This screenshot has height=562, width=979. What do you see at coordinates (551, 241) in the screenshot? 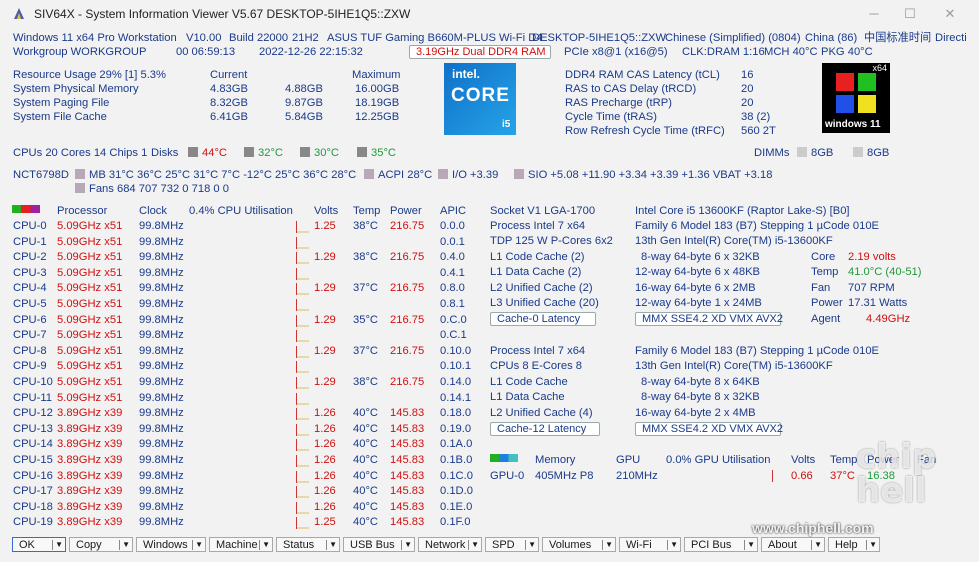
I see `pcore-left: TDP 125 W P-Cores 6x2` at bounding box center [551, 241].